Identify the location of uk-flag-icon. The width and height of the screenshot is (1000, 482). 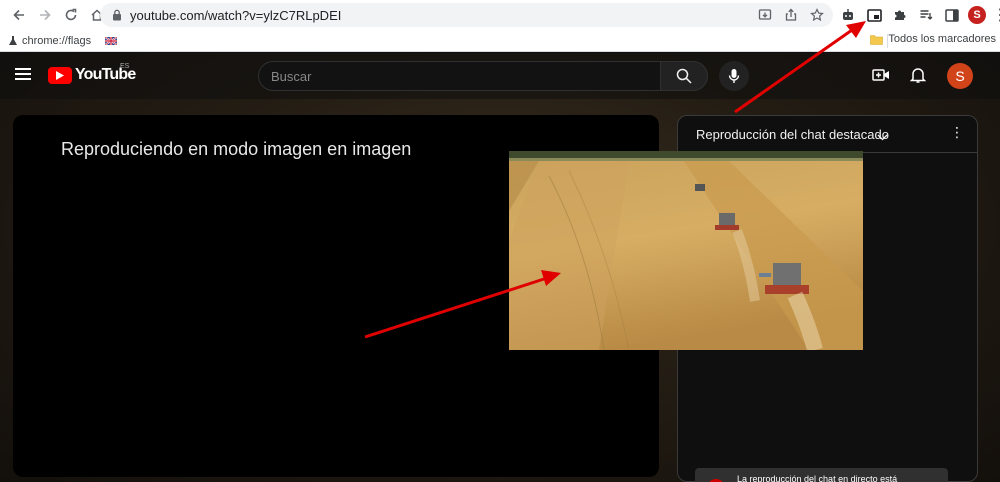
(111, 40).